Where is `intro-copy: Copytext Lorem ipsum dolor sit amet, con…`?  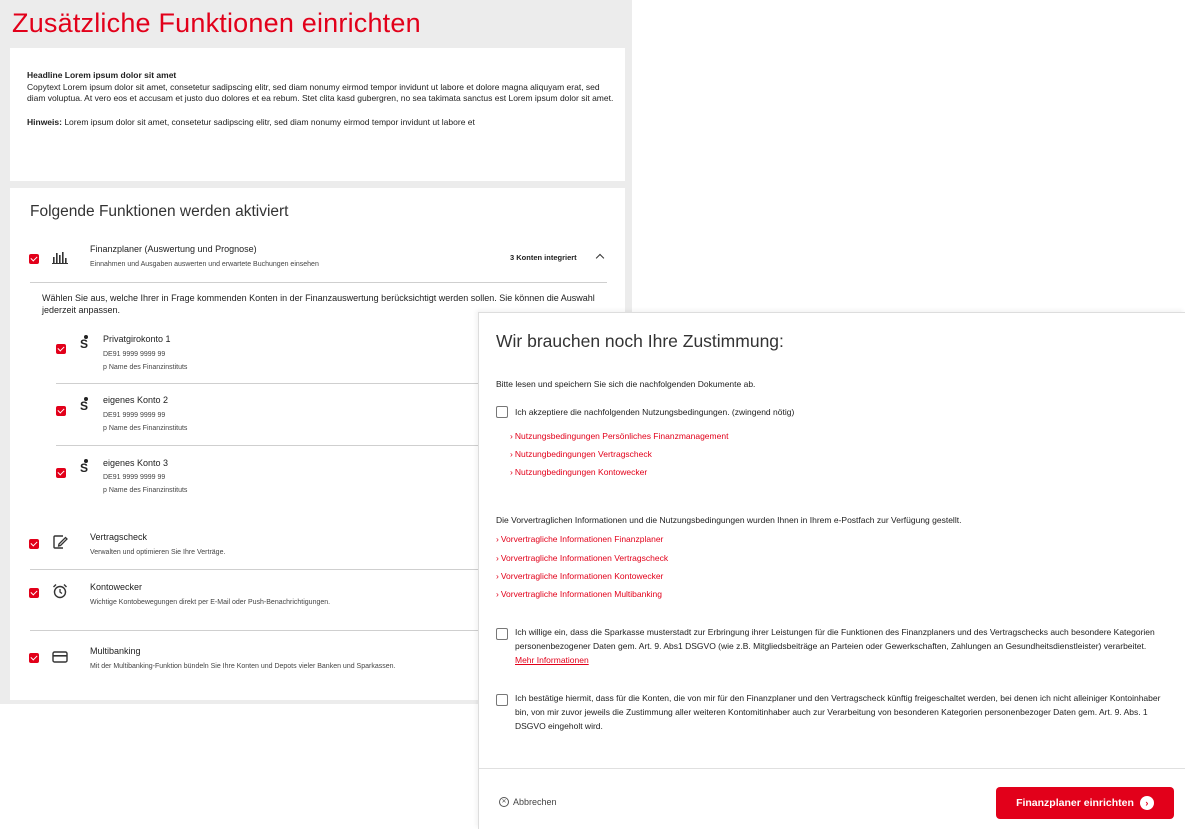 intro-copy: Copytext Lorem ipsum dolor sit amet, con… is located at coordinates (320, 92).